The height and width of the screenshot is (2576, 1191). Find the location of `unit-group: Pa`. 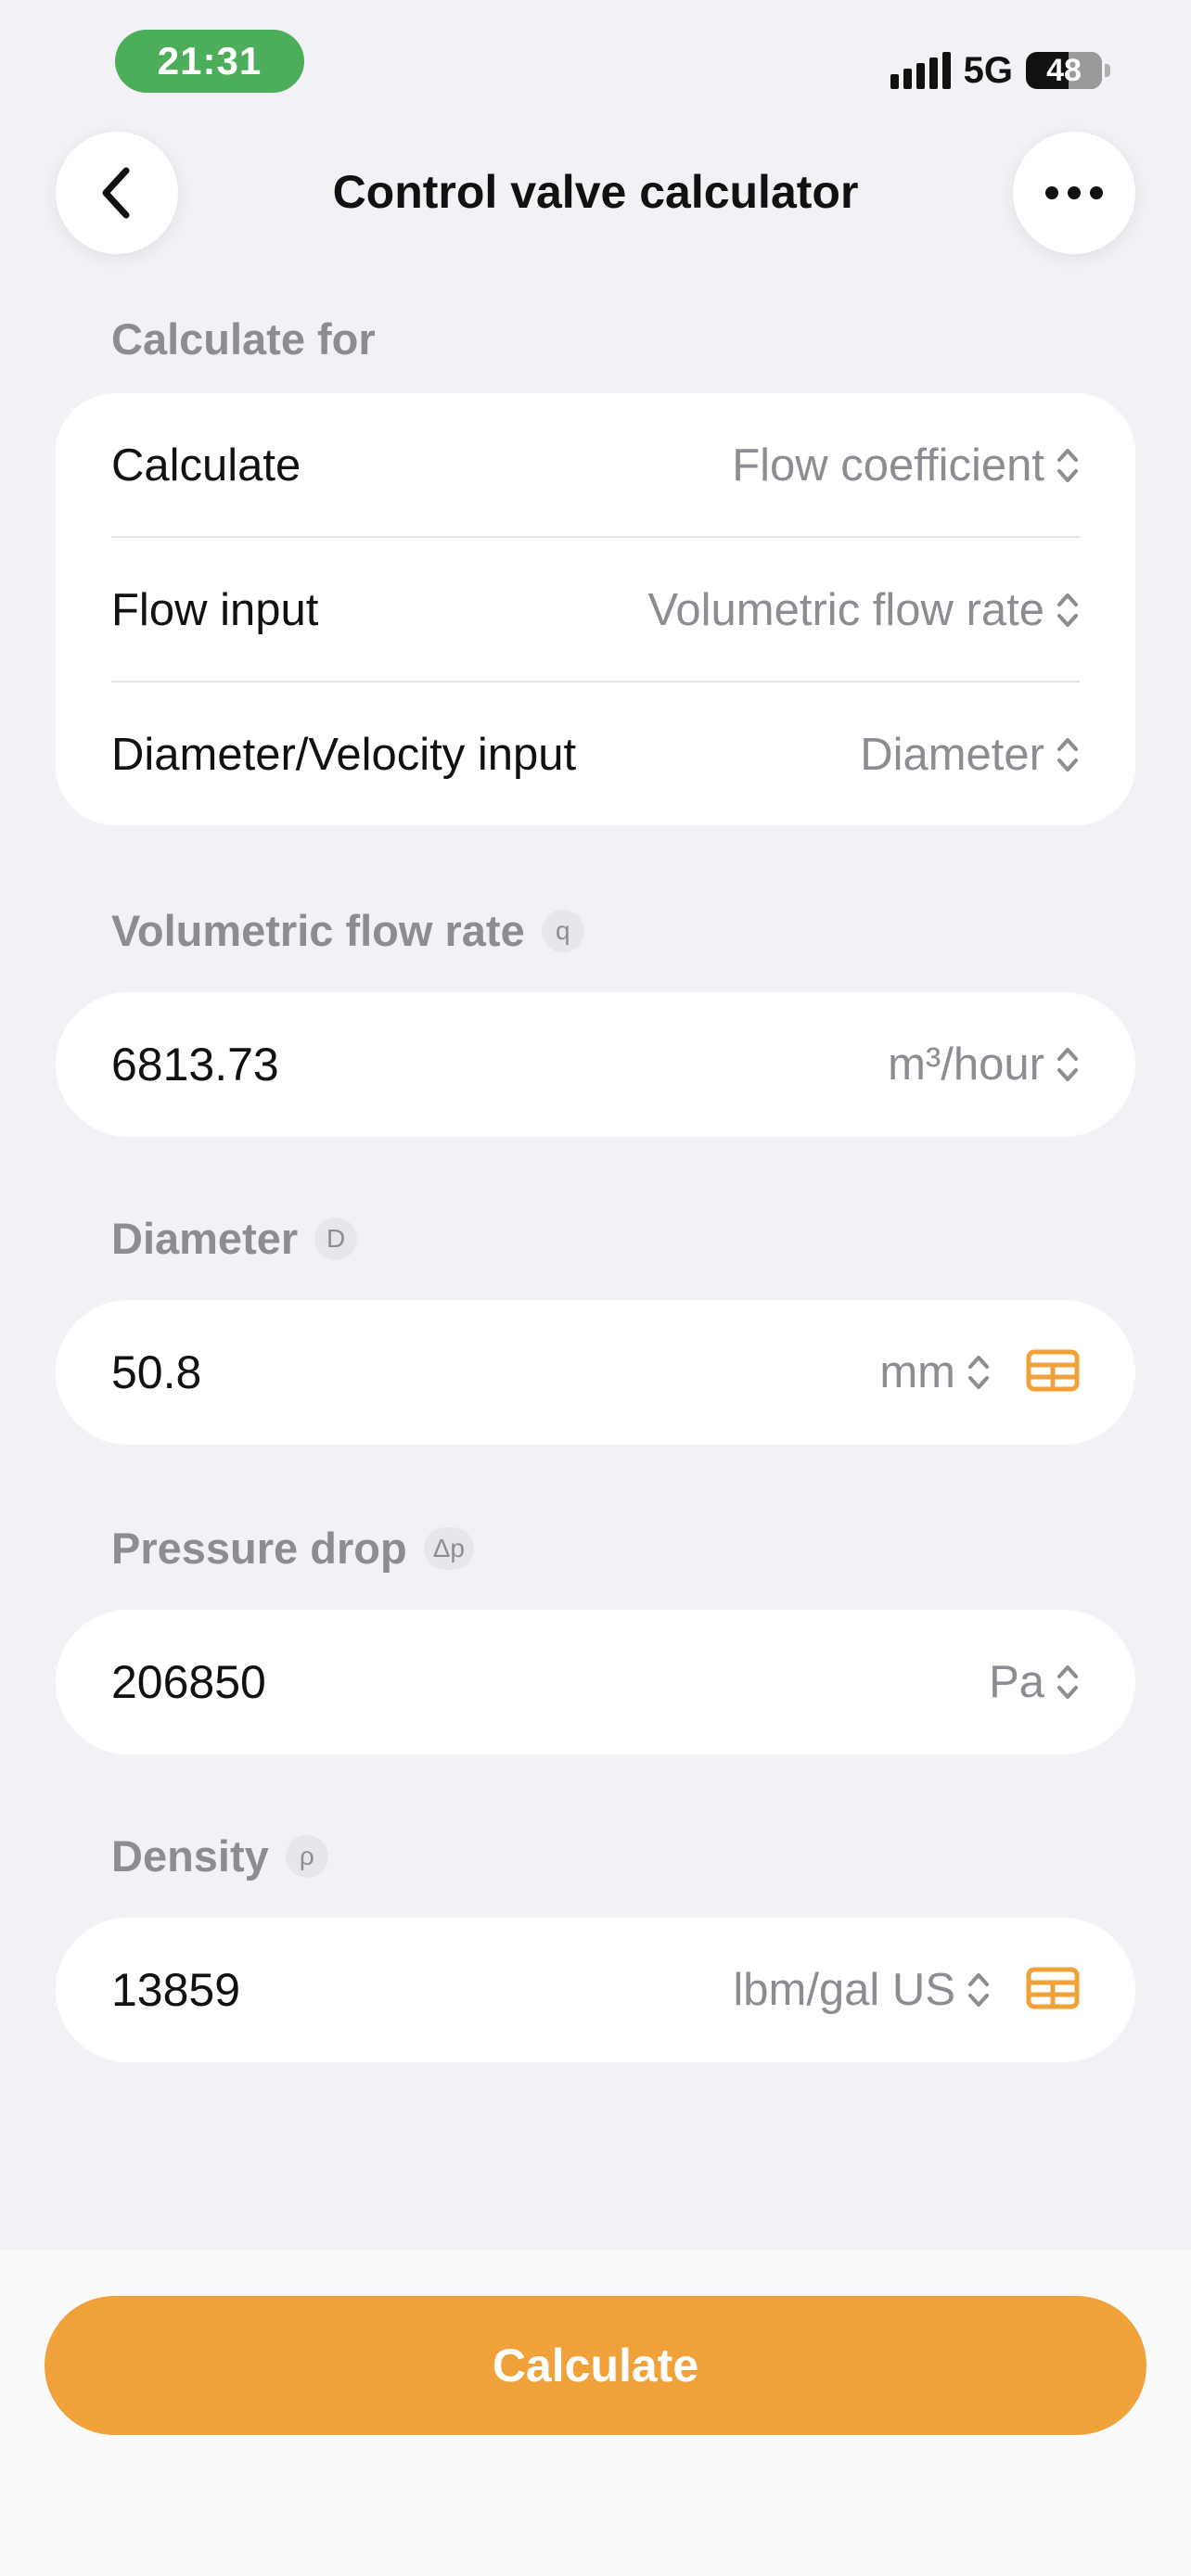

unit-group: Pa is located at coordinates (1034, 1682).